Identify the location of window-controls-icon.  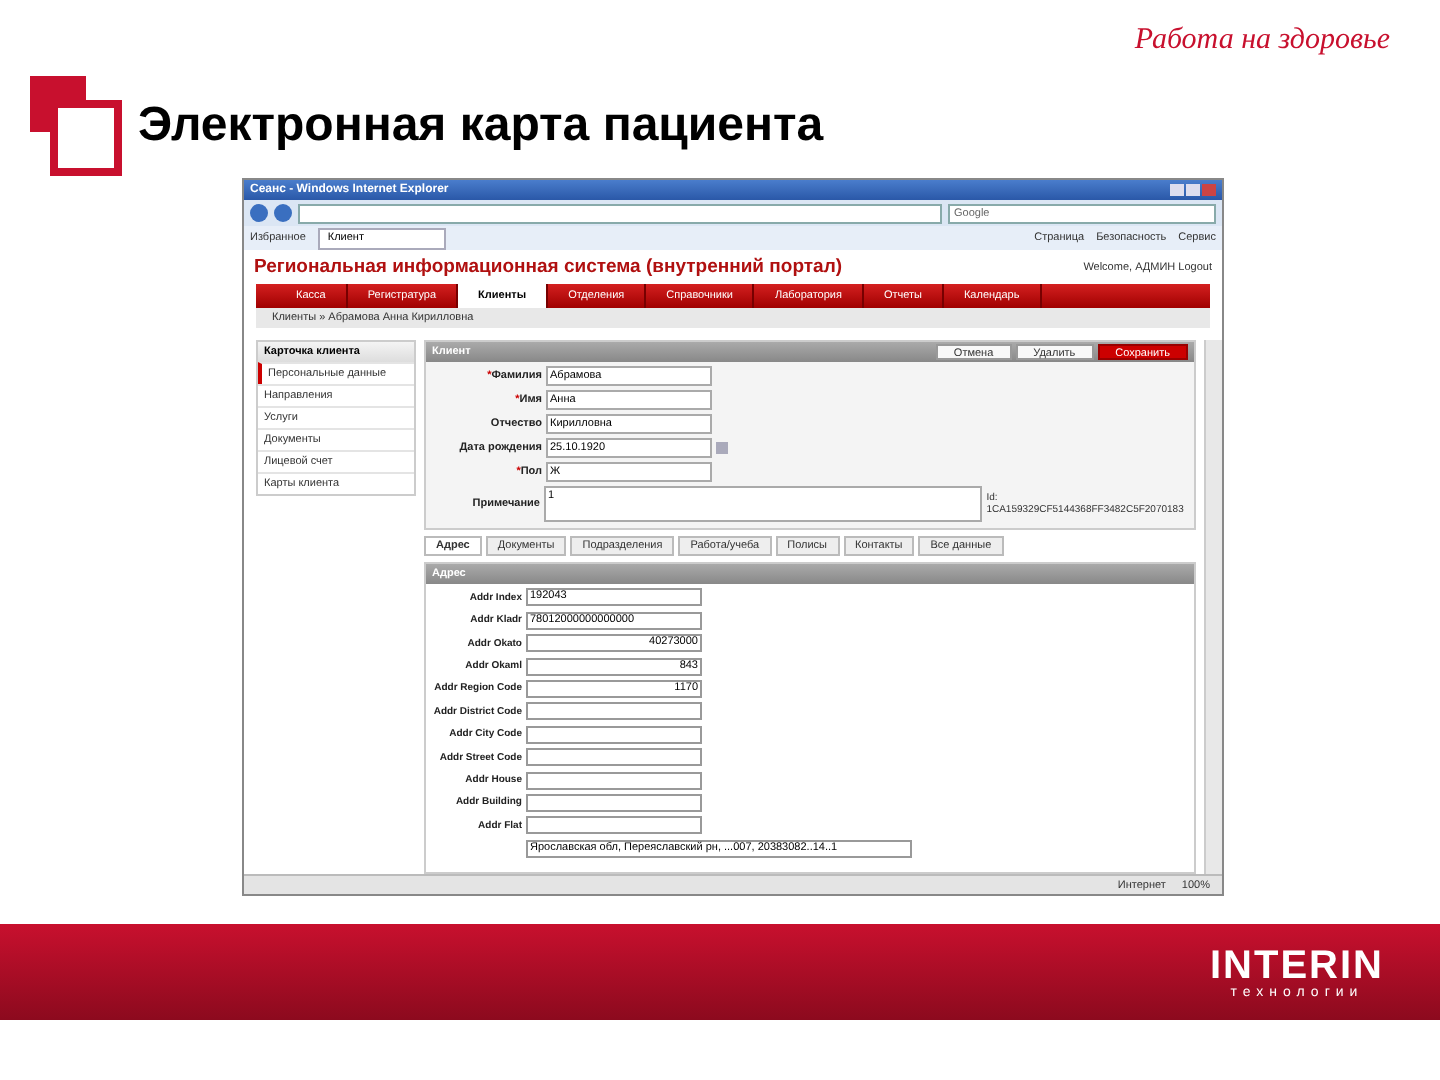
(1193, 190).